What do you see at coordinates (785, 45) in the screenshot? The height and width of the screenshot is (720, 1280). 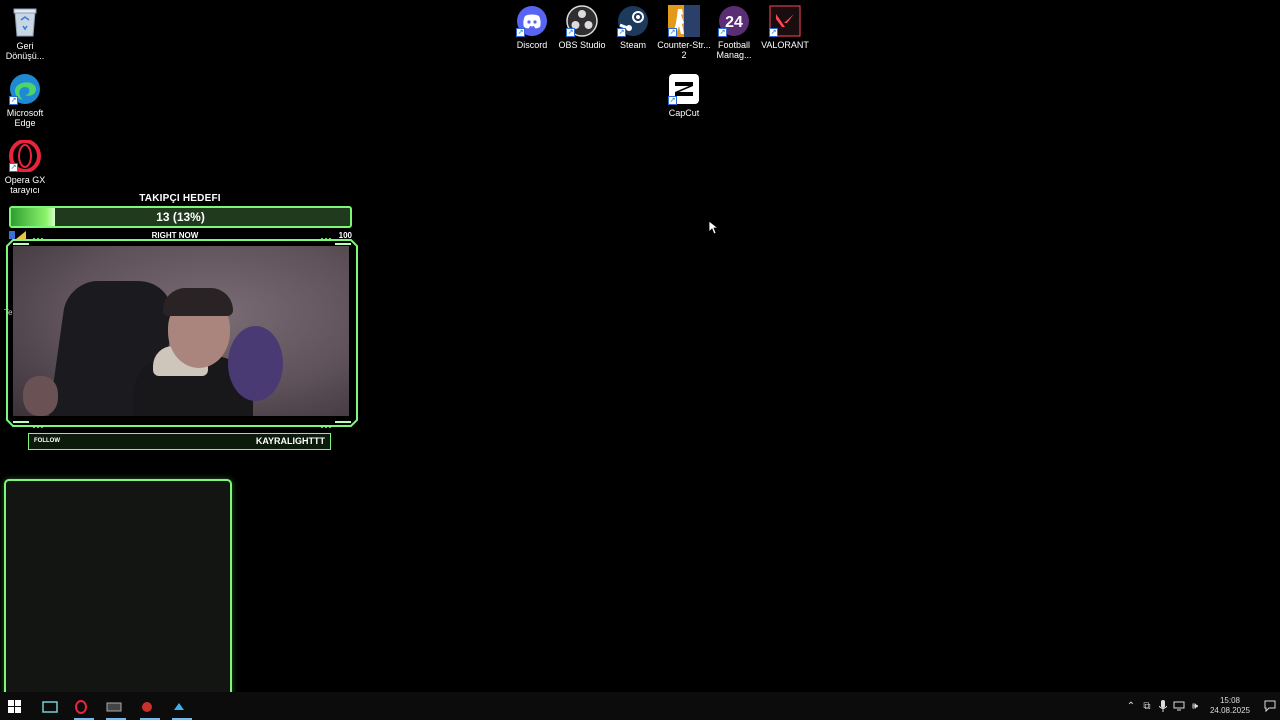 I see `valorant-label: VALORANT` at bounding box center [785, 45].